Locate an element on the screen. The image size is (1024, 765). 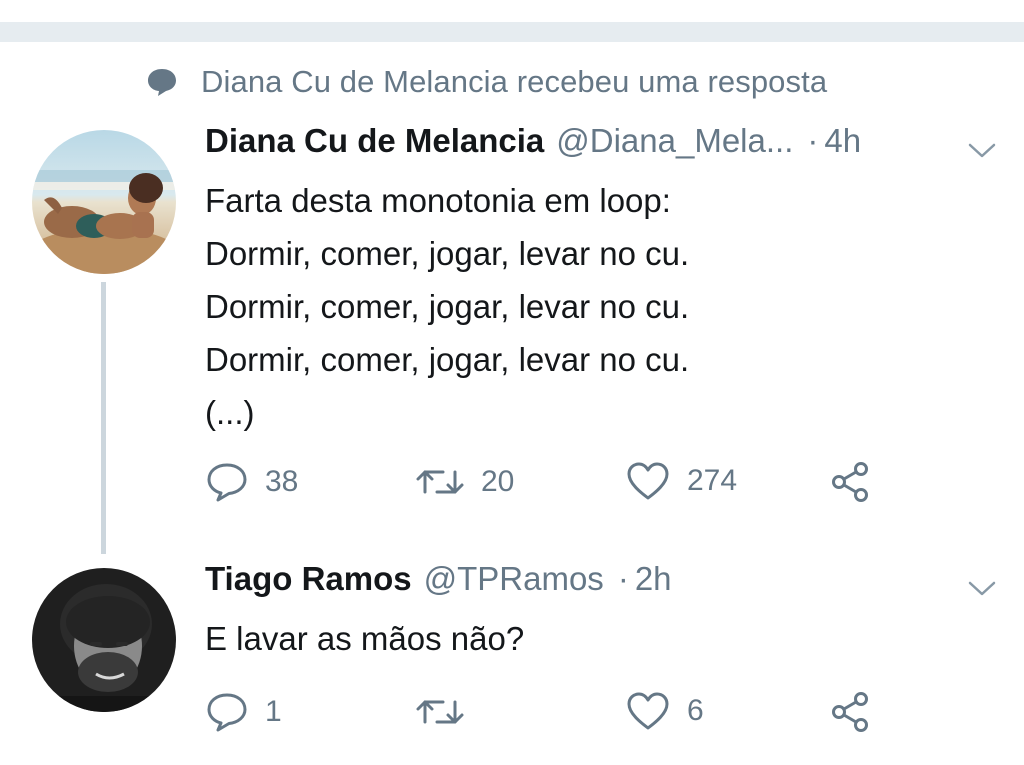
like-button: 6 is located at coordinates (664, 711).